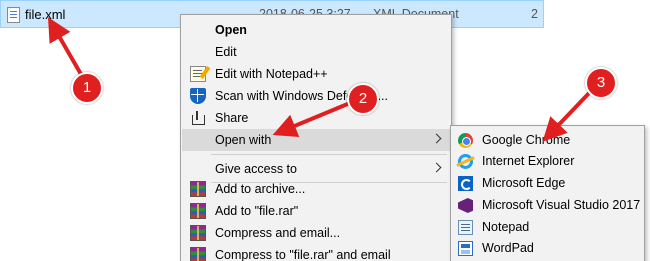 The width and height of the screenshot is (650, 261). What do you see at coordinates (45, 14) in the screenshot?
I see `file-name: file.xml` at bounding box center [45, 14].